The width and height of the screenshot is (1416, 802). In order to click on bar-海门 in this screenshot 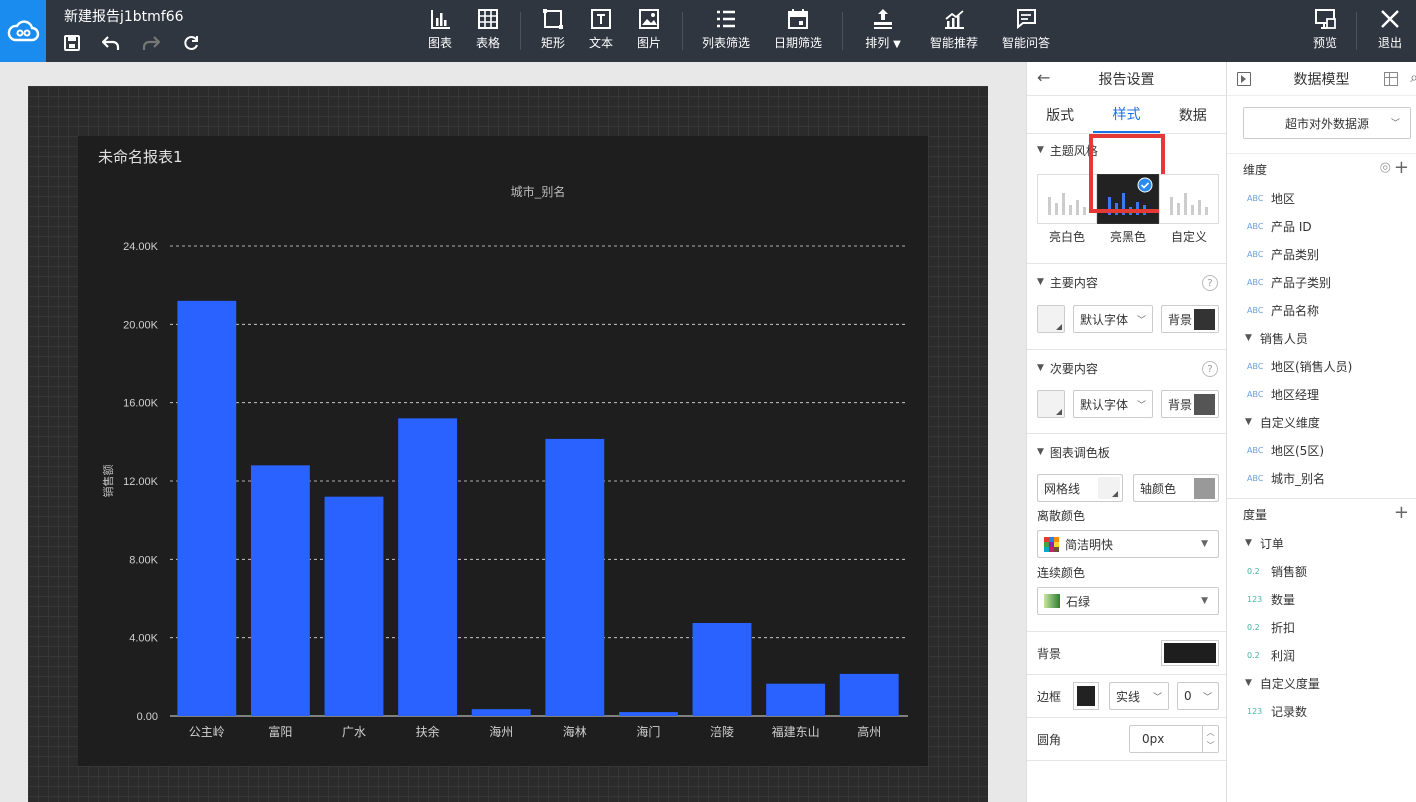, I will do `click(648, 714)`.